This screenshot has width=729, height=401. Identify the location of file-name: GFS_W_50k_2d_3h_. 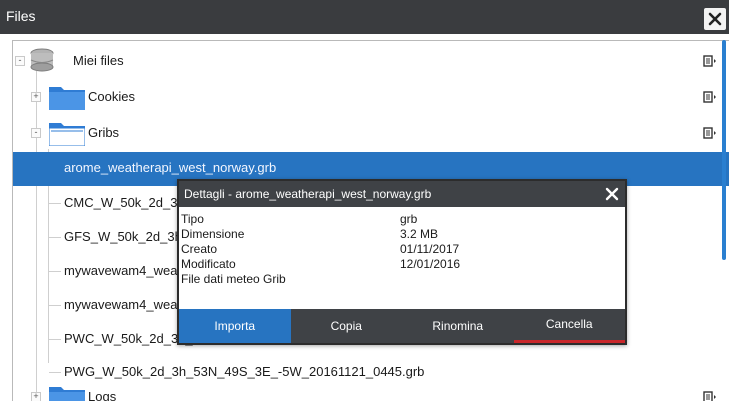
(127, 236).